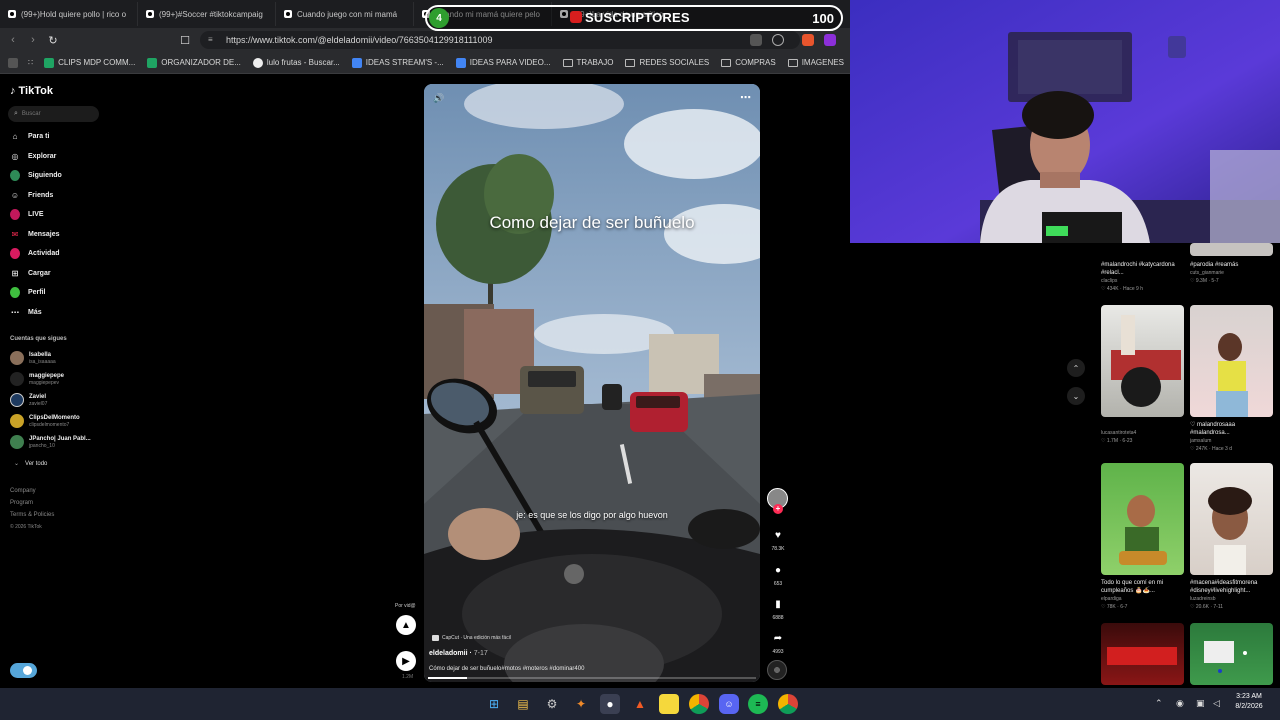  I want to click on nav-following: Siguiendo, so click(36, 175).